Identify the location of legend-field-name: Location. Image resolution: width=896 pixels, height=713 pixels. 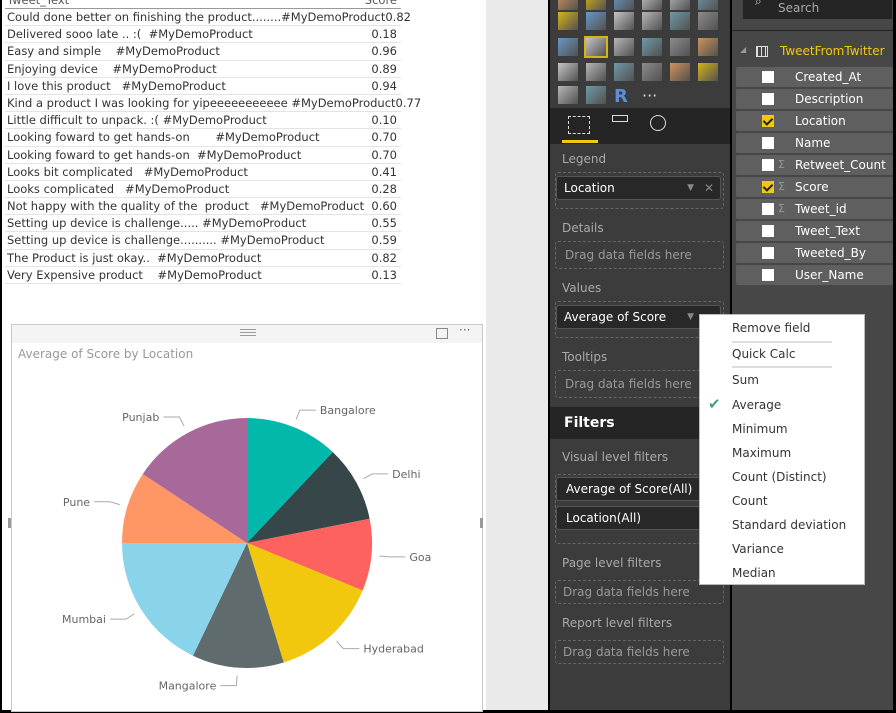
(589, 188).